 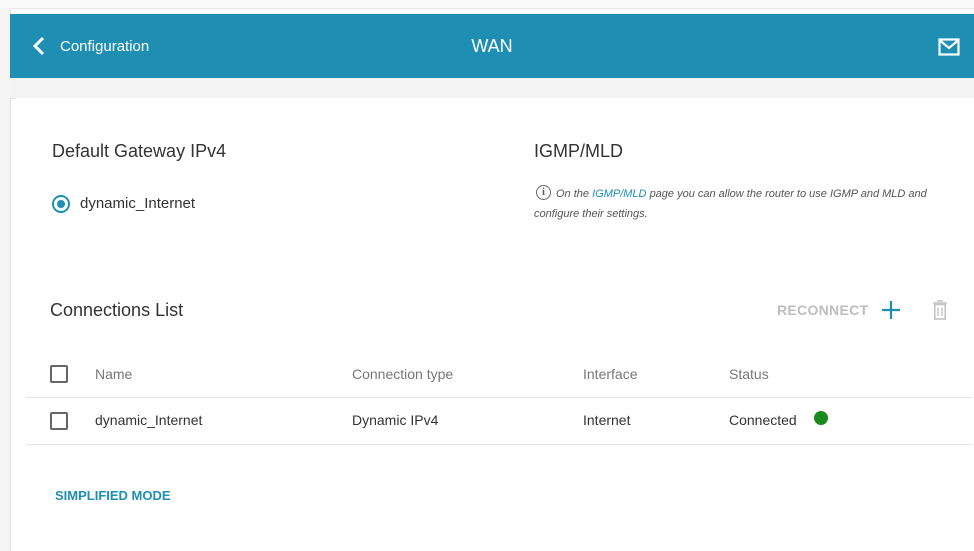 I want to click on add-connection-icon, so click(x=891, y=310).